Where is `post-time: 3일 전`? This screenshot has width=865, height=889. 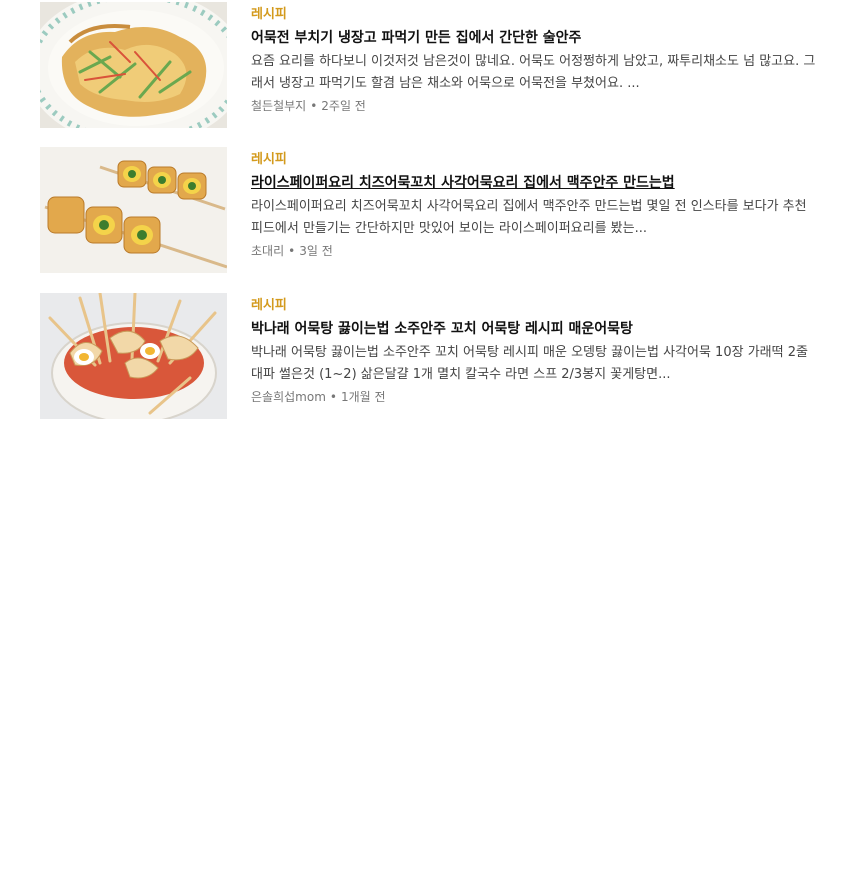 post-time: 3일 전 is located at coordinates (316, 251).